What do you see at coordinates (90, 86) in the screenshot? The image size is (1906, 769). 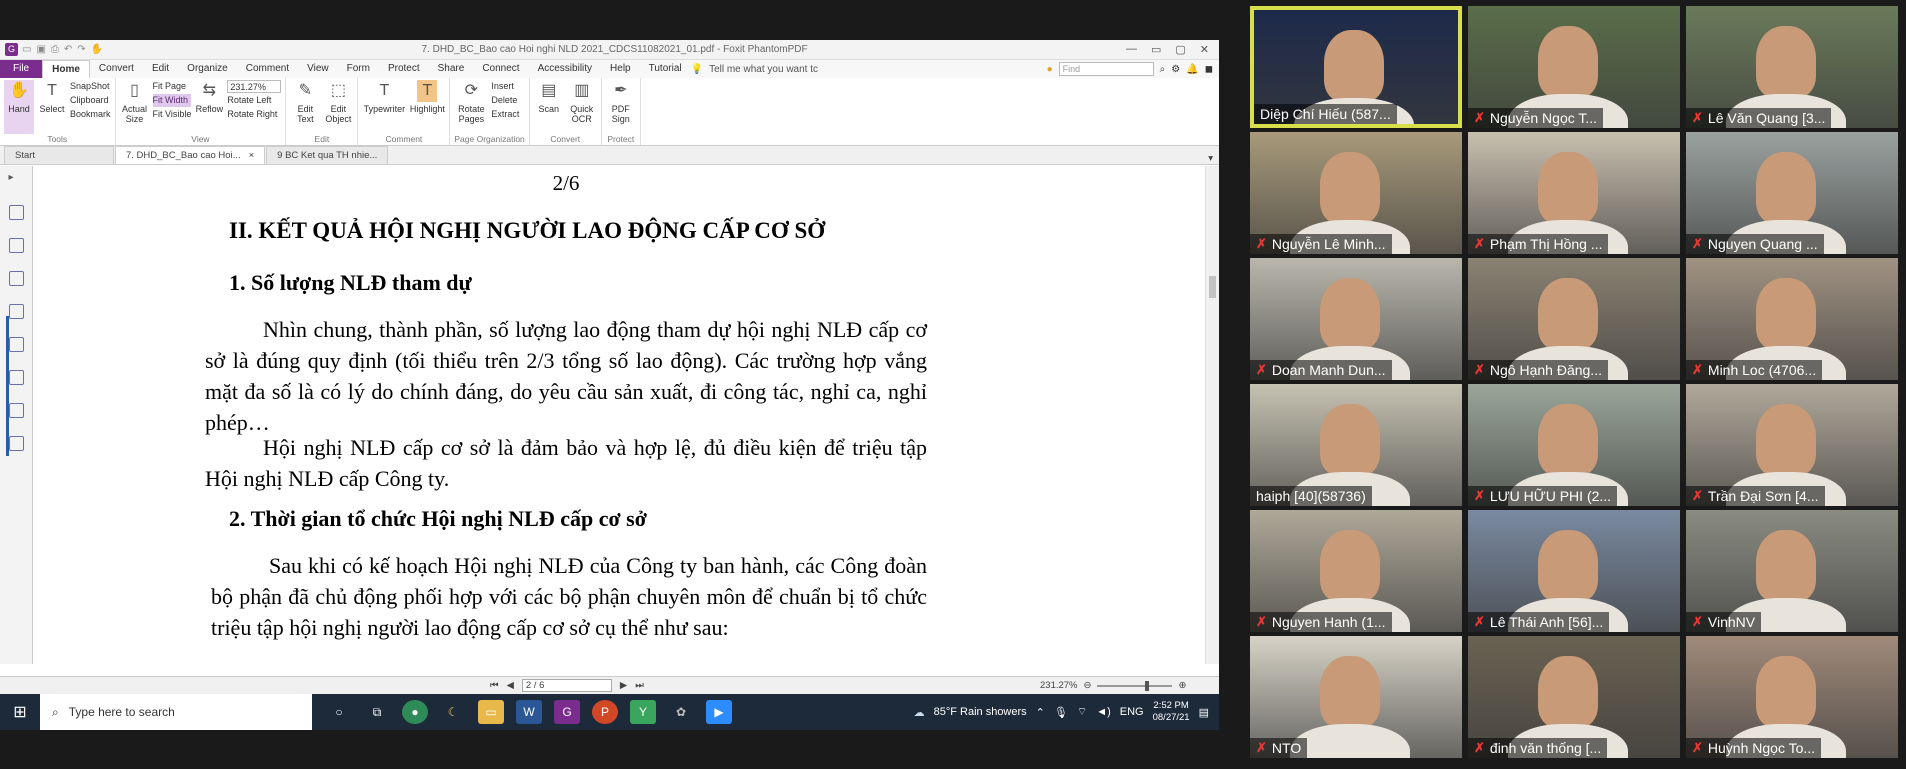 I see `snapshot-button: SnapShot` at bounding box center [90, 86].